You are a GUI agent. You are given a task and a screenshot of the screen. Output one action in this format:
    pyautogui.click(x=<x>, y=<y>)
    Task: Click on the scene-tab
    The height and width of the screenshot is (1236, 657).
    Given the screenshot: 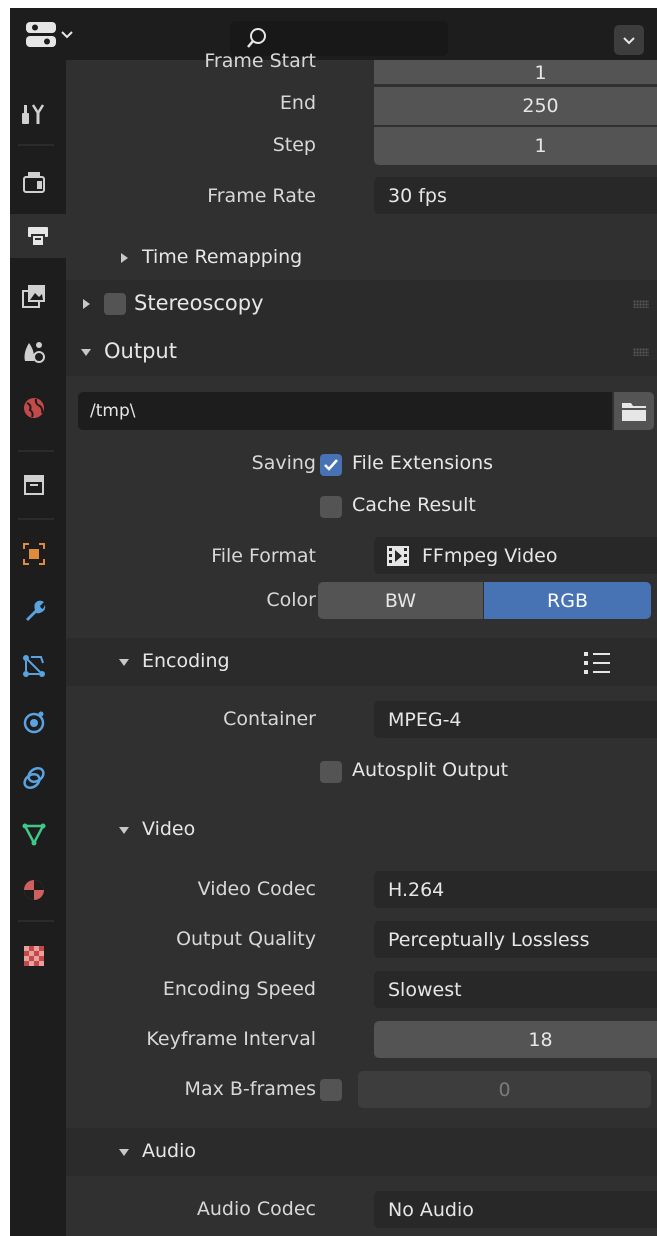 What is the action you would take?
    pyautogui.click(x=34, y=352)
    